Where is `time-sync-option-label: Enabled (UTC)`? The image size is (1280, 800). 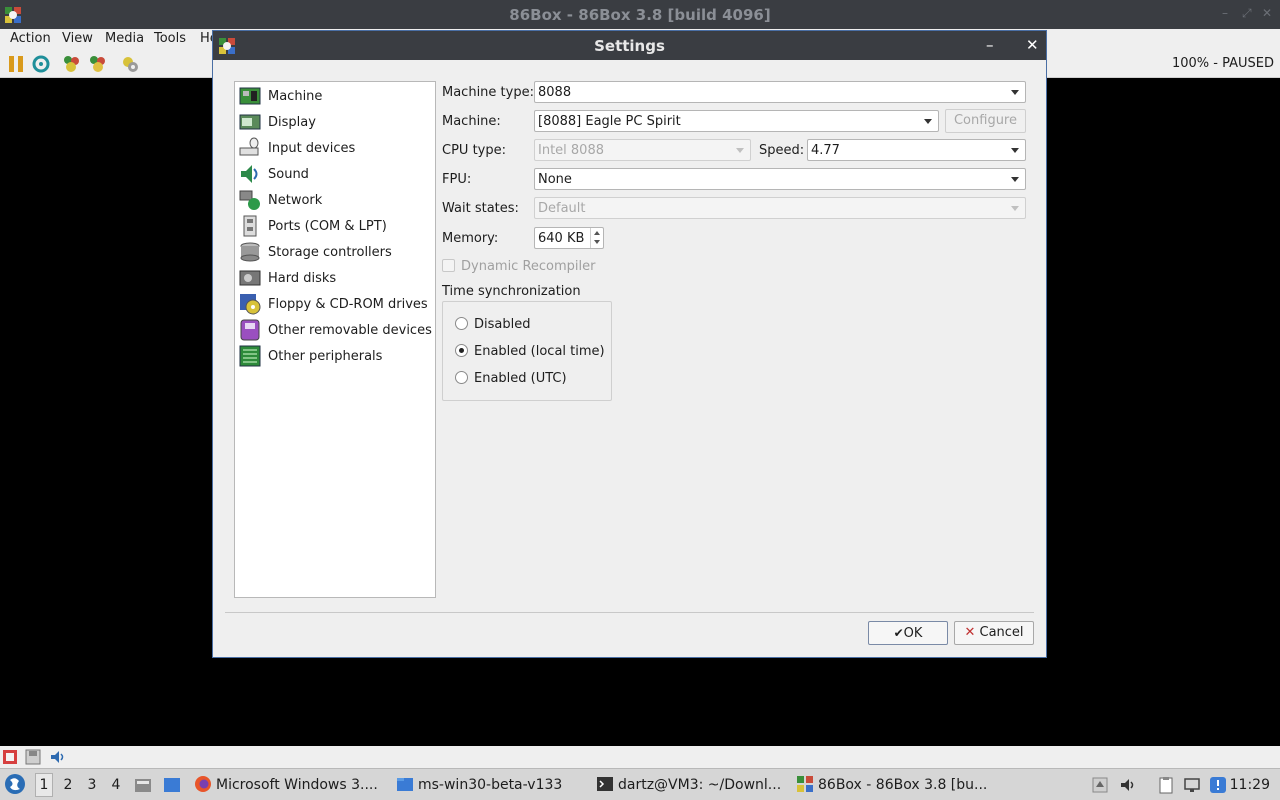 time-sync-option-label: Enabled (UTC) is located at coordinates (520, 378).